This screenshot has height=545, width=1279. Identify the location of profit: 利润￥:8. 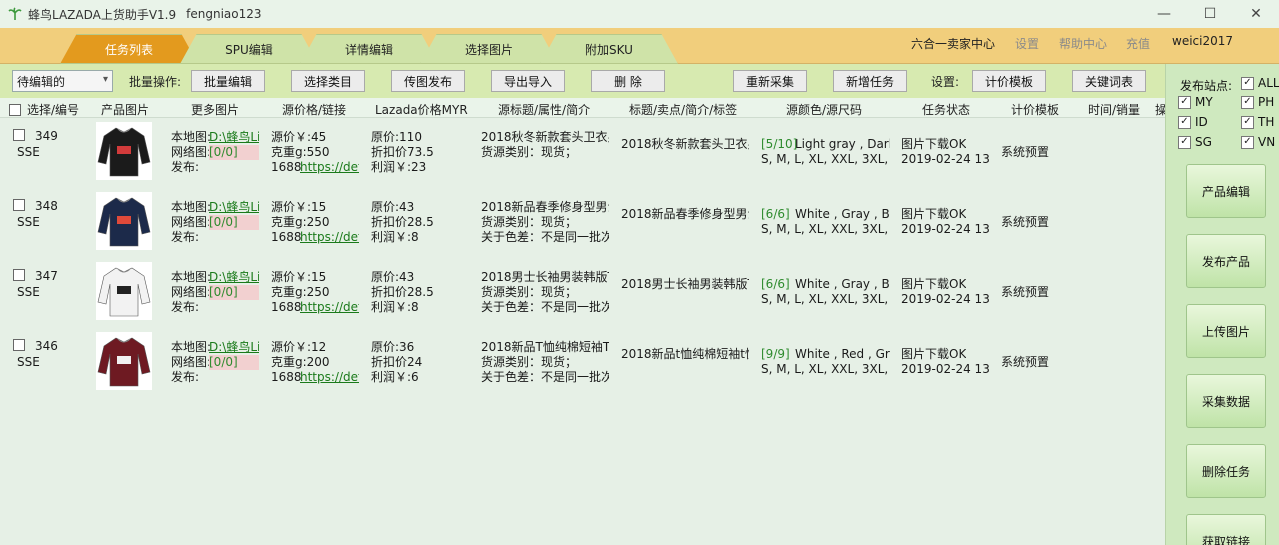
(395, 307).